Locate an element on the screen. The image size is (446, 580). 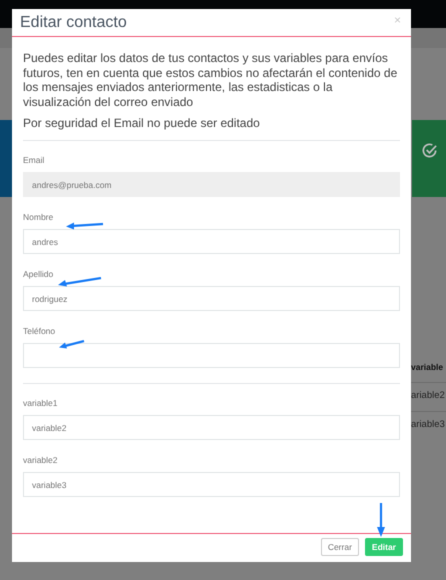
input-field: variable2 is located at coordinates (211, 427).